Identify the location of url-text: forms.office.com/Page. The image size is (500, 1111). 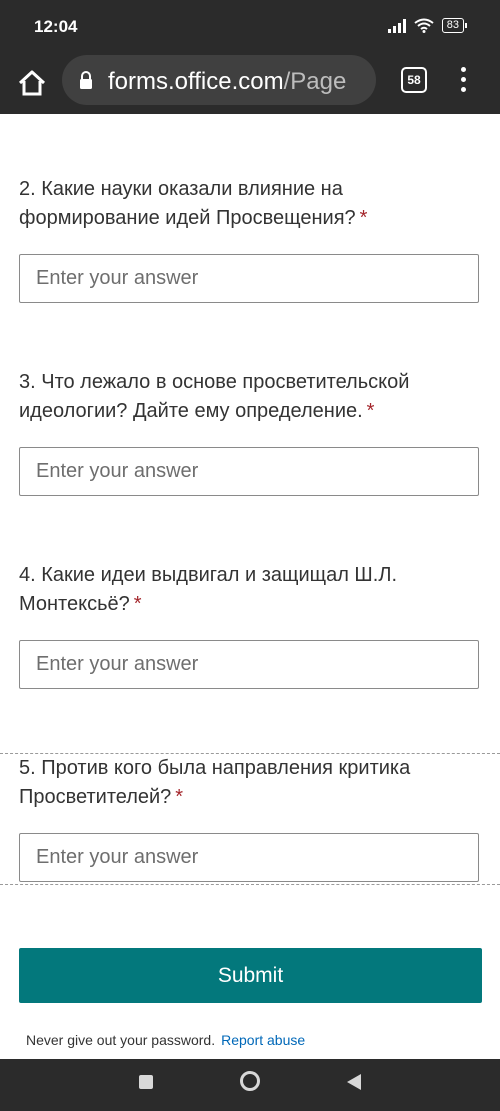
(227, 82).